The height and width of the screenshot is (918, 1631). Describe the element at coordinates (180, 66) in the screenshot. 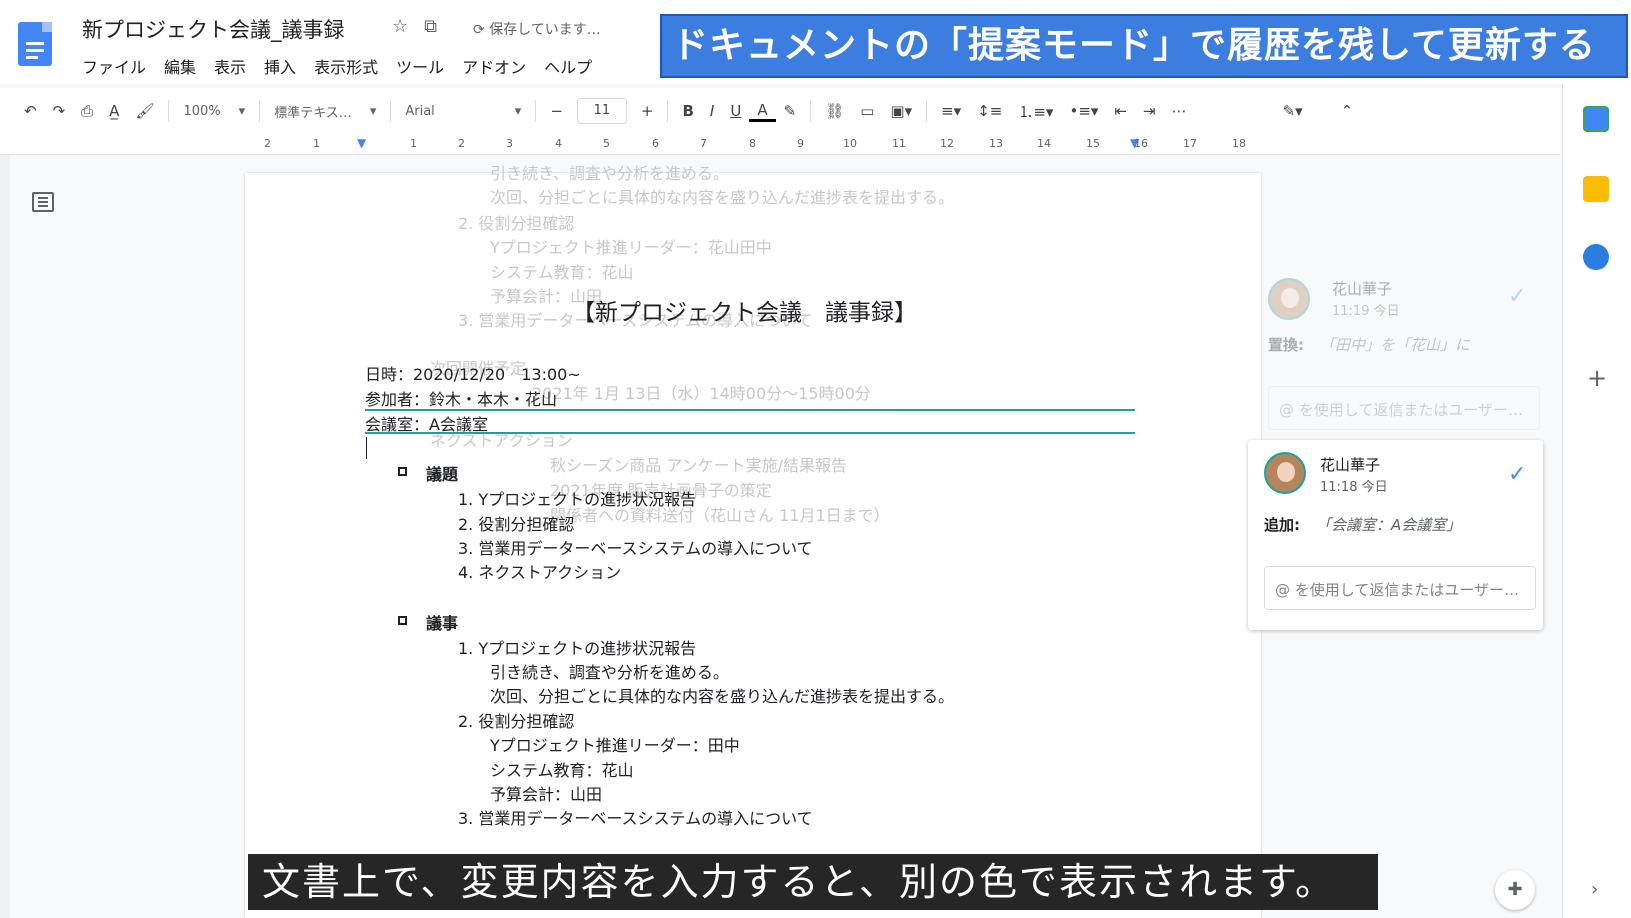

I see `menu-edit: 編集` at that location.